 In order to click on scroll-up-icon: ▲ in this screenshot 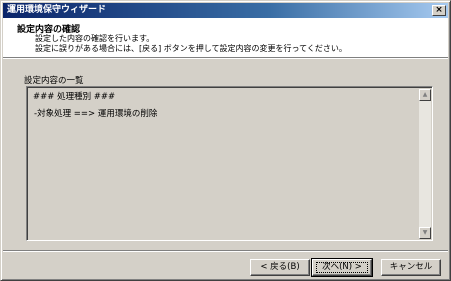, I will do `click(425, 95)`.